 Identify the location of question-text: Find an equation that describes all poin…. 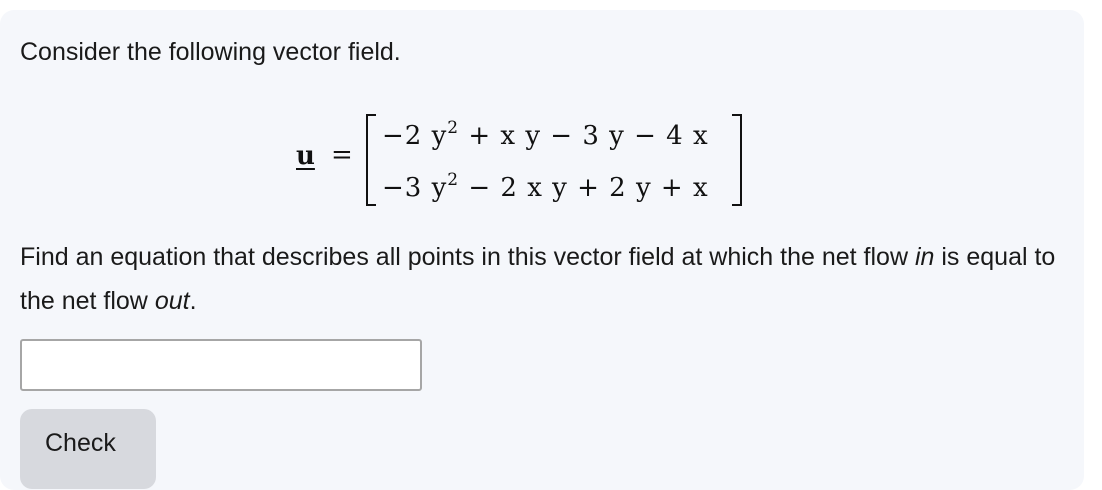
(538, 279).